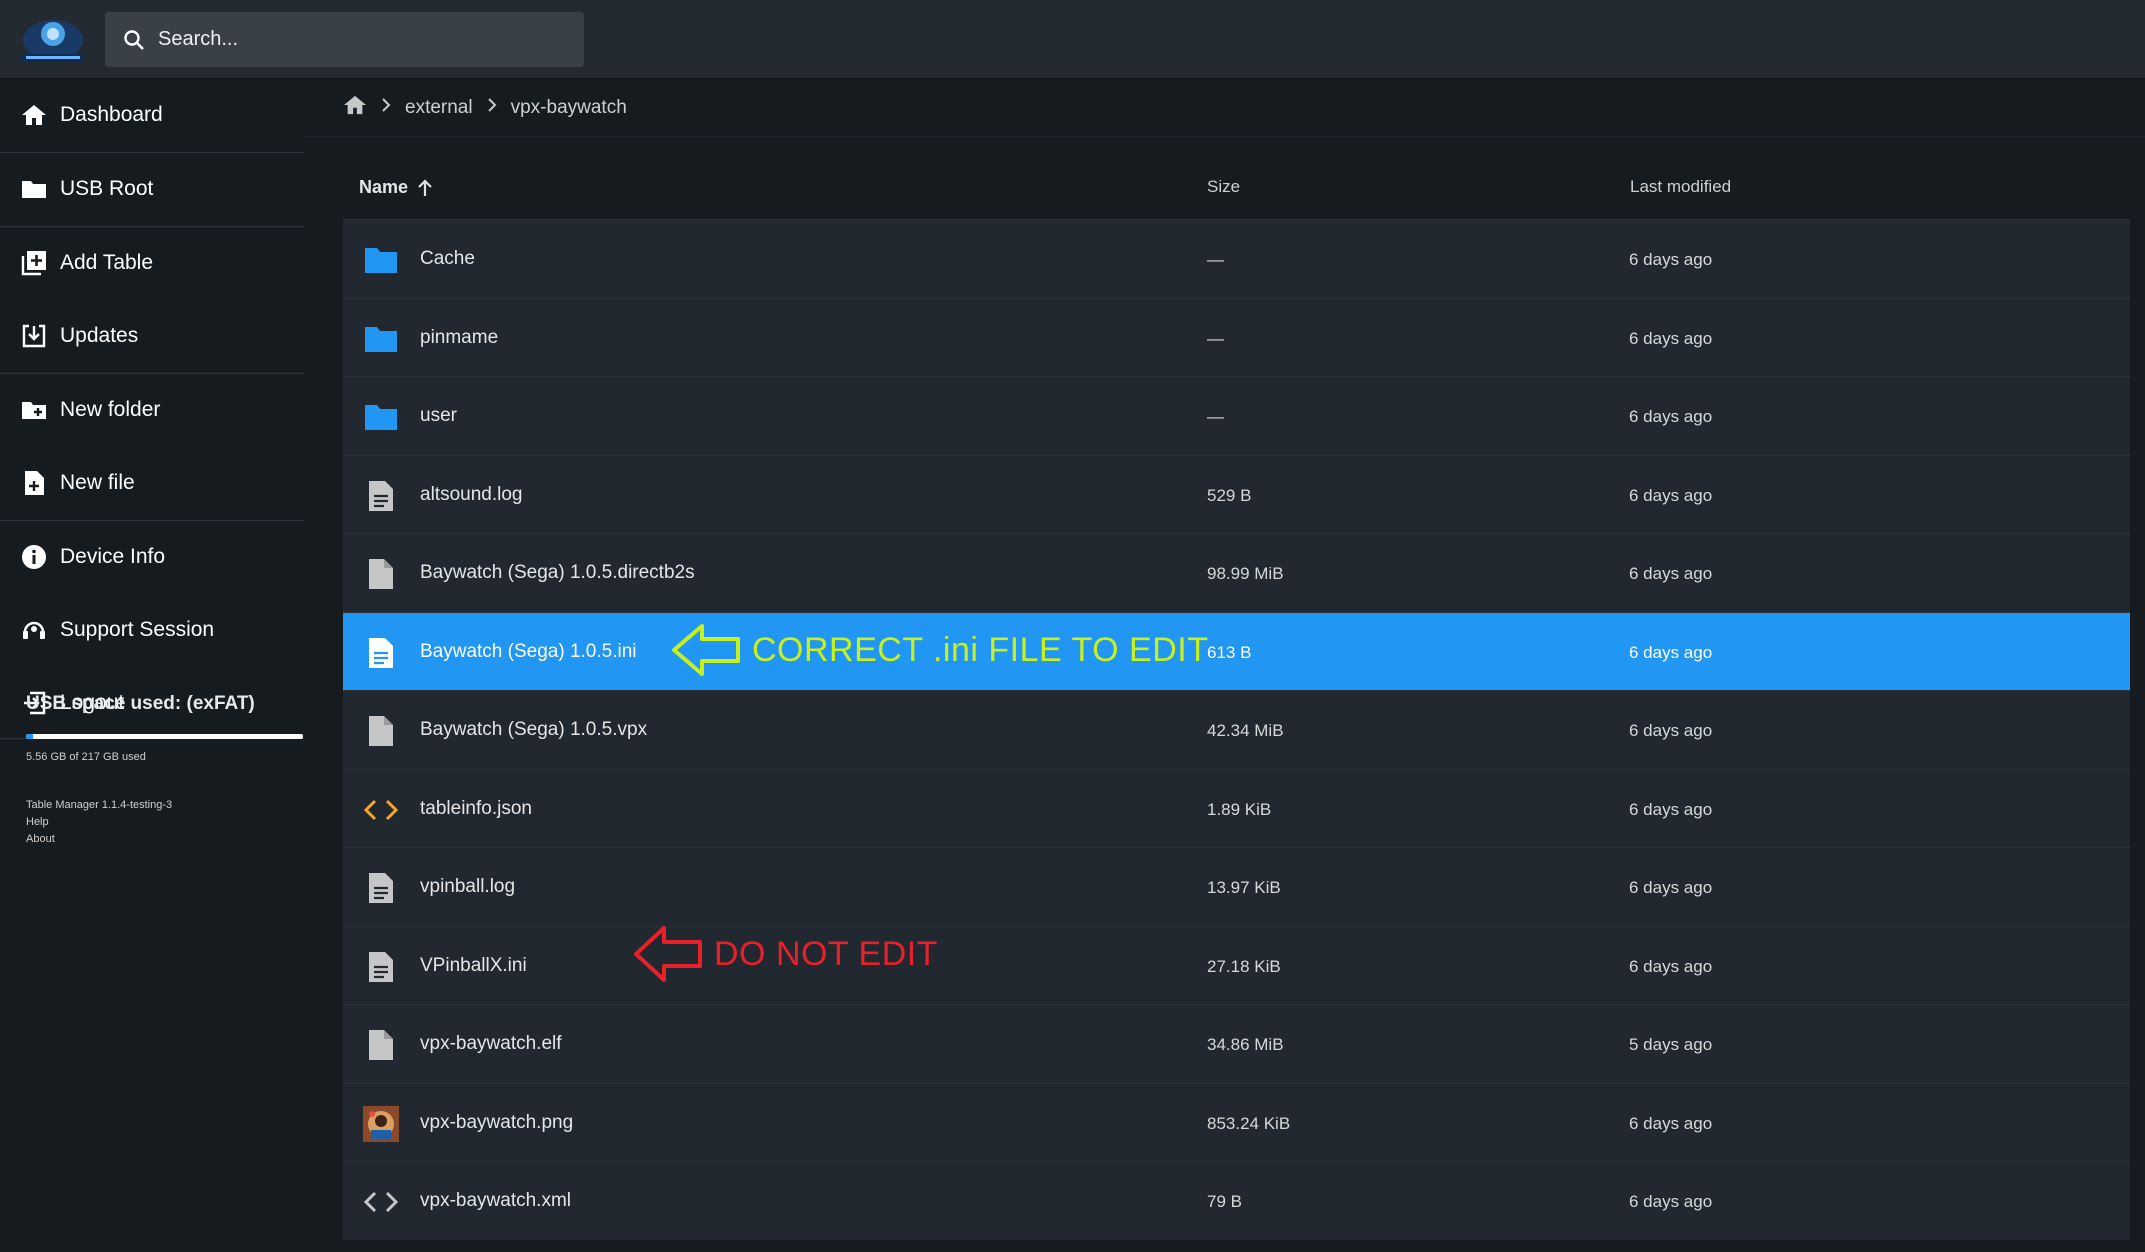 This screenshot has height=1252, width=2145. Describe the element at coordinates (111, 114) in the screenshot. I see `sidebar-item-label: Dashboard` at that location.